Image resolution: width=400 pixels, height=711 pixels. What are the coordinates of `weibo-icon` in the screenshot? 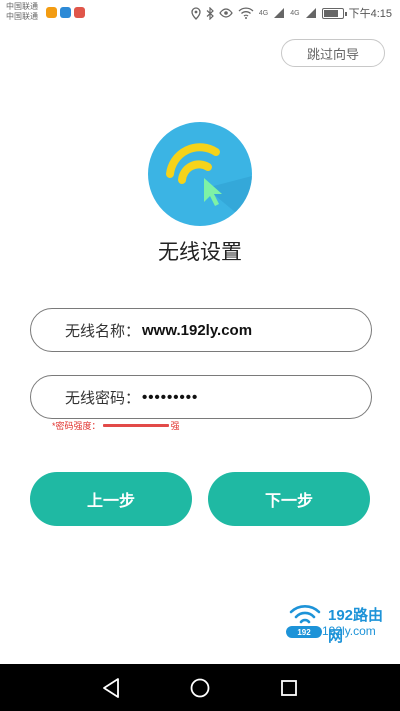 It's located at (51, 12).